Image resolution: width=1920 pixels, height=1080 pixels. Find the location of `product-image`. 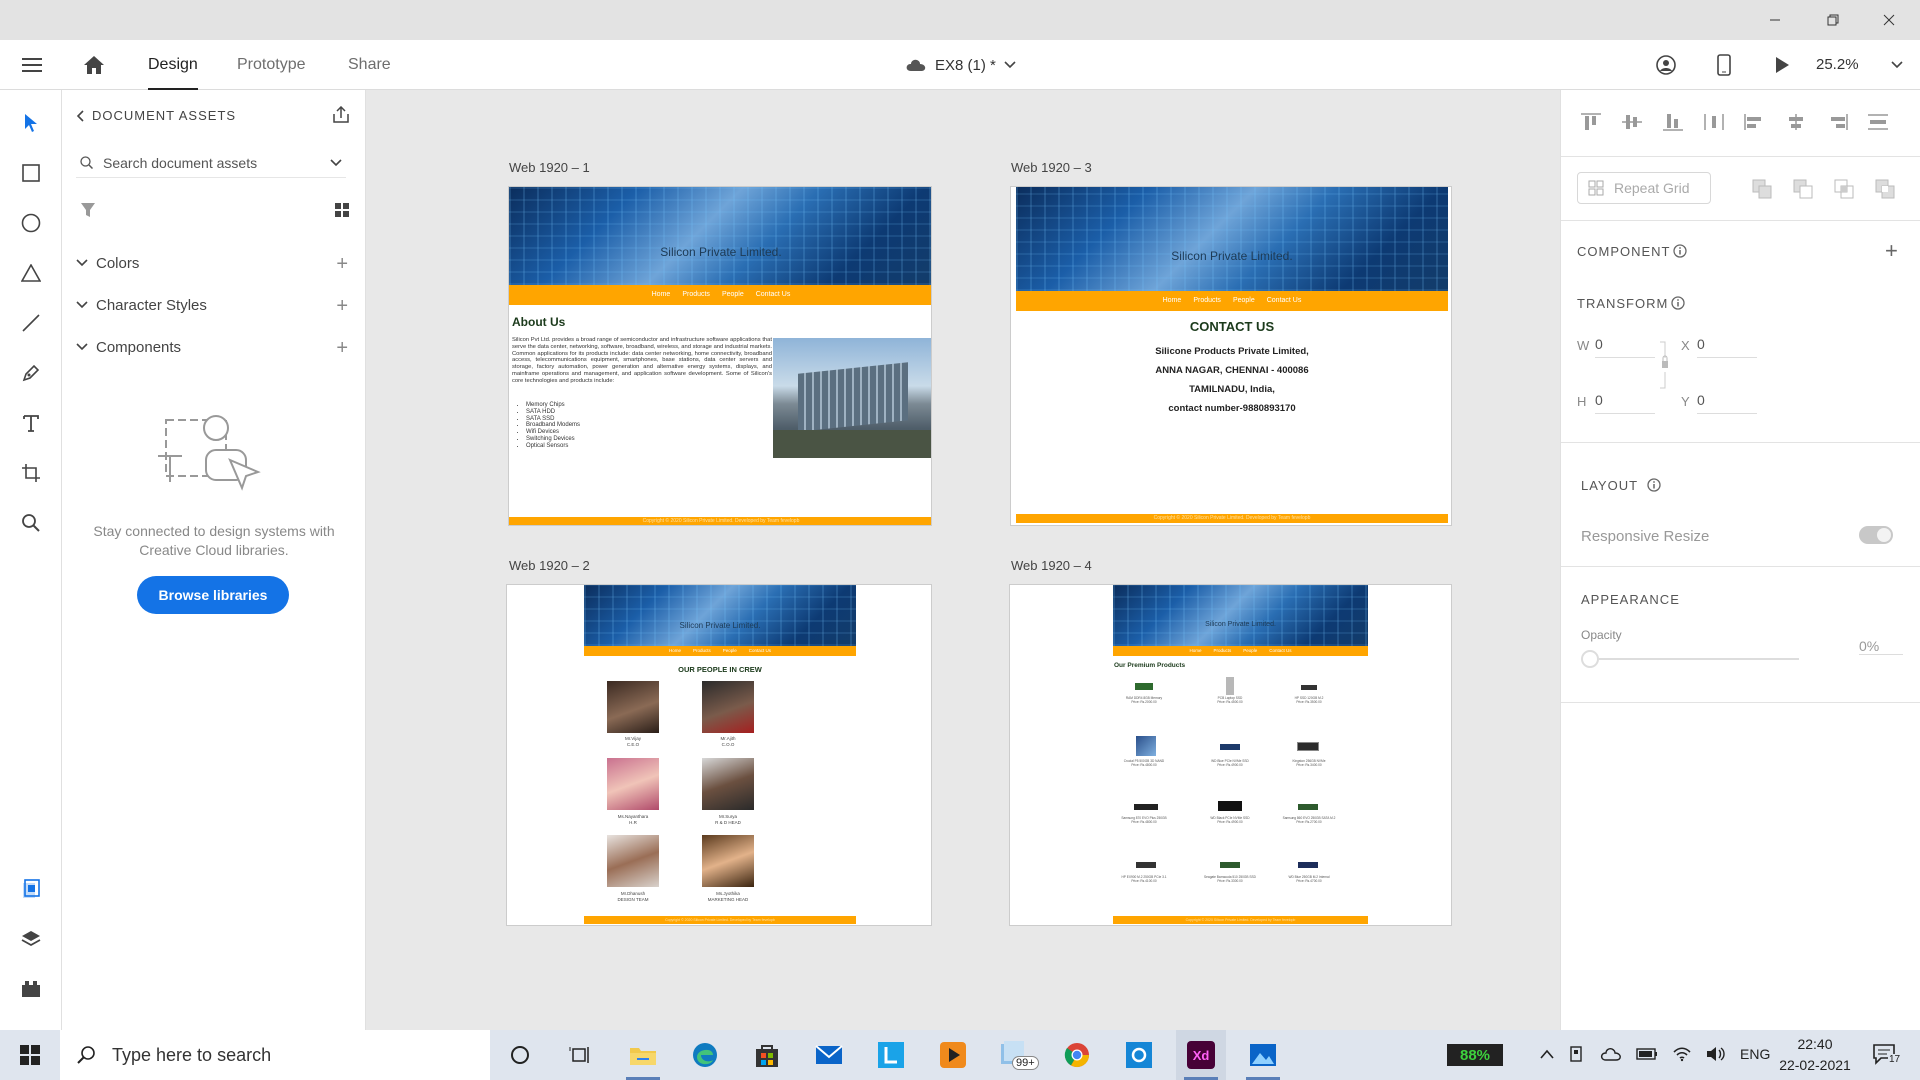

product-image is located at coordinates (1230, 686).